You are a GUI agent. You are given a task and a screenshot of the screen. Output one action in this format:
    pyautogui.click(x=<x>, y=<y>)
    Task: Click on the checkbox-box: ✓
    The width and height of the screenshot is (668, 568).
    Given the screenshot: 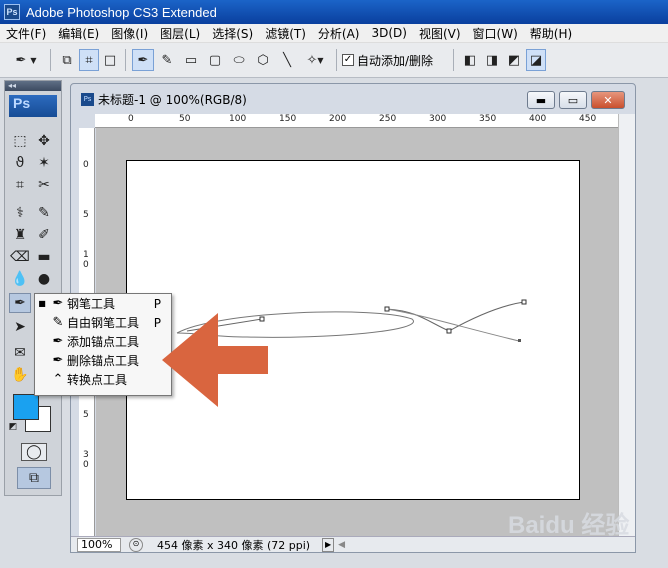 What is the action you would take?
    pyautogui.click(x=348, y=60)
    